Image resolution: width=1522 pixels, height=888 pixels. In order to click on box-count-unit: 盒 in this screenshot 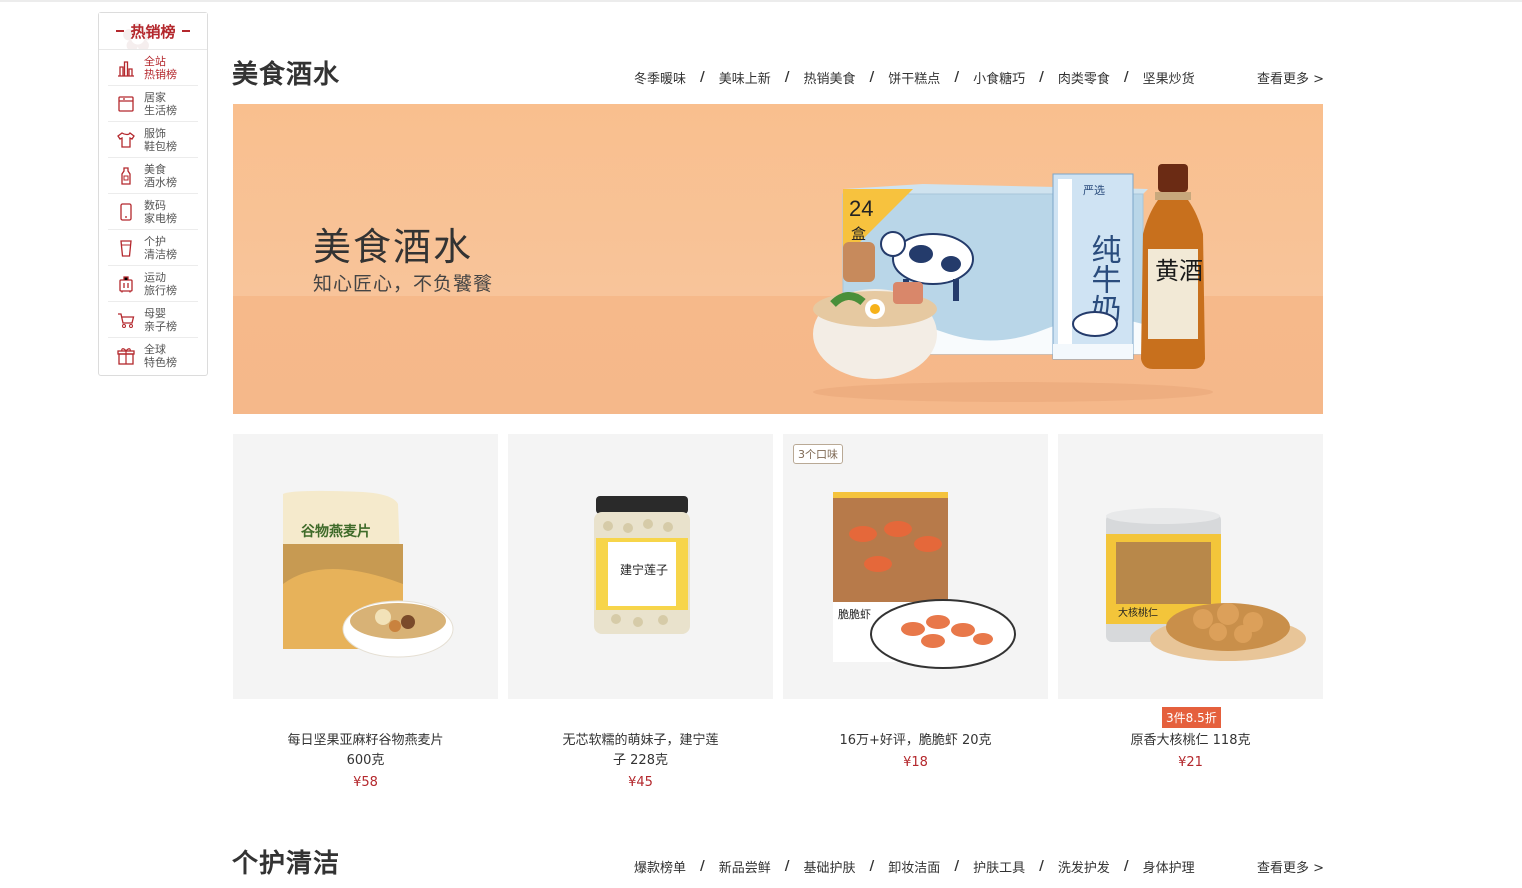, I will do `click(858, 234)`.